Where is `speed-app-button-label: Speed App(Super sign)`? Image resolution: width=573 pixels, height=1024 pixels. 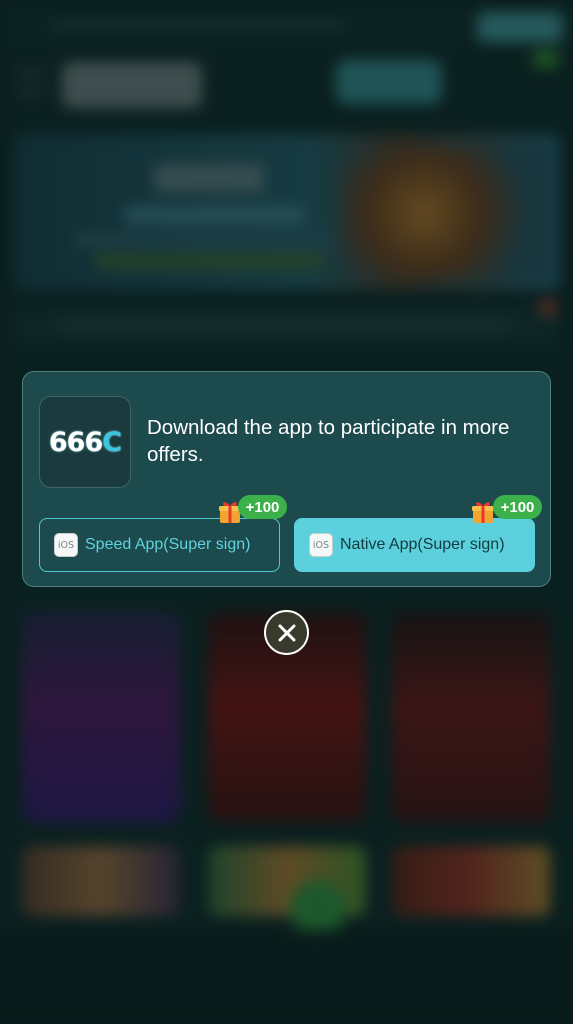
speed-app-button-label: Speed App(Super sign) is located at coordinates (168, 544).